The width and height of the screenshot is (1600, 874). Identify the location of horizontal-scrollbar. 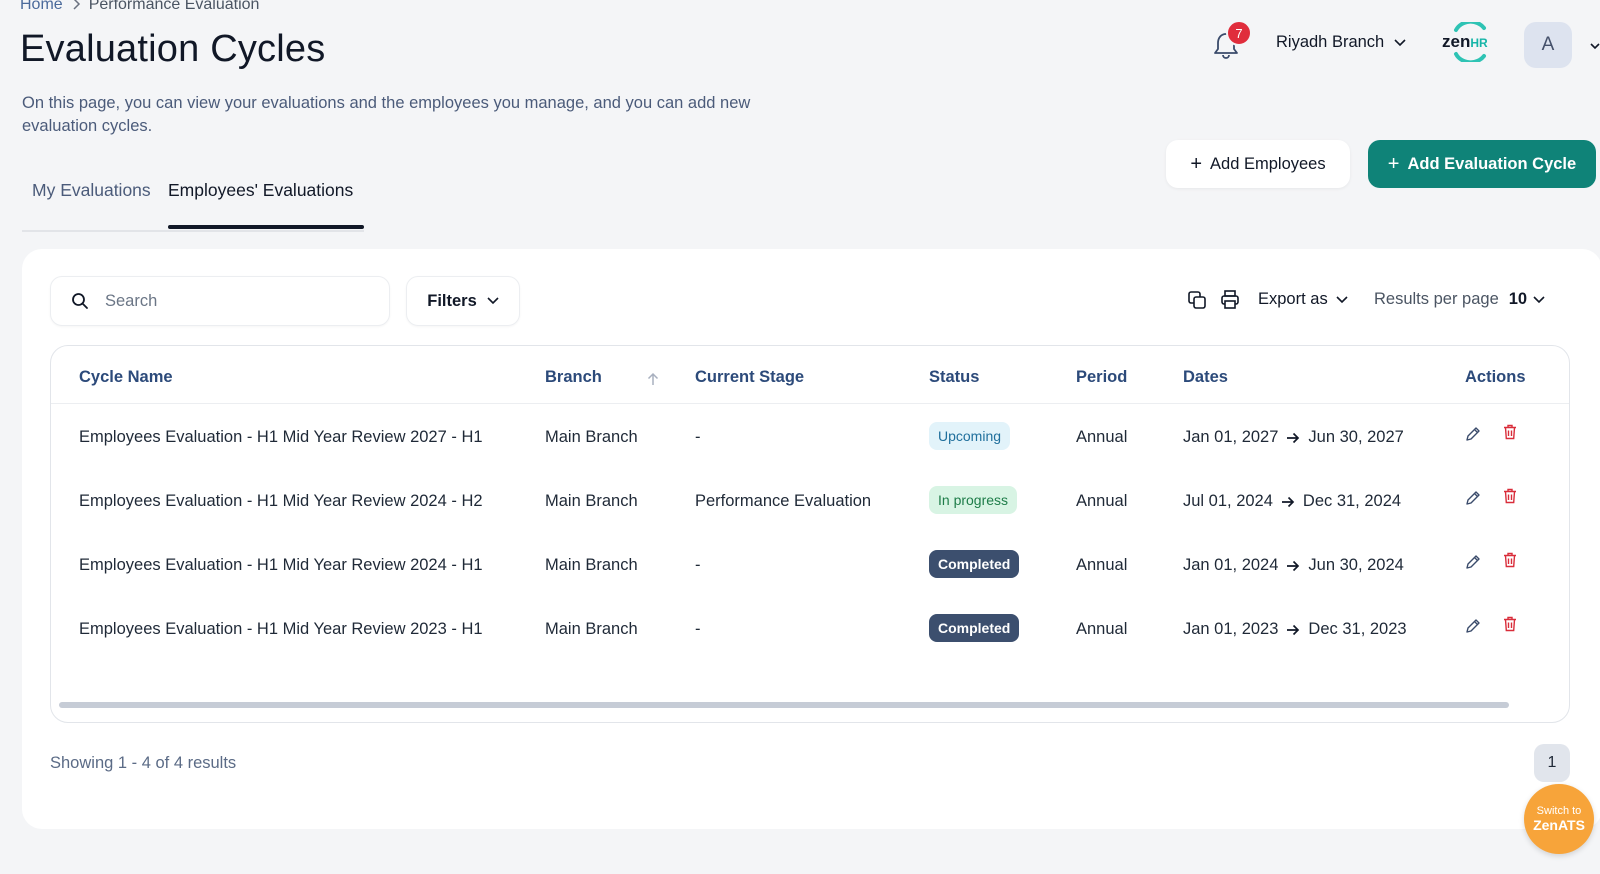
(784, 705).